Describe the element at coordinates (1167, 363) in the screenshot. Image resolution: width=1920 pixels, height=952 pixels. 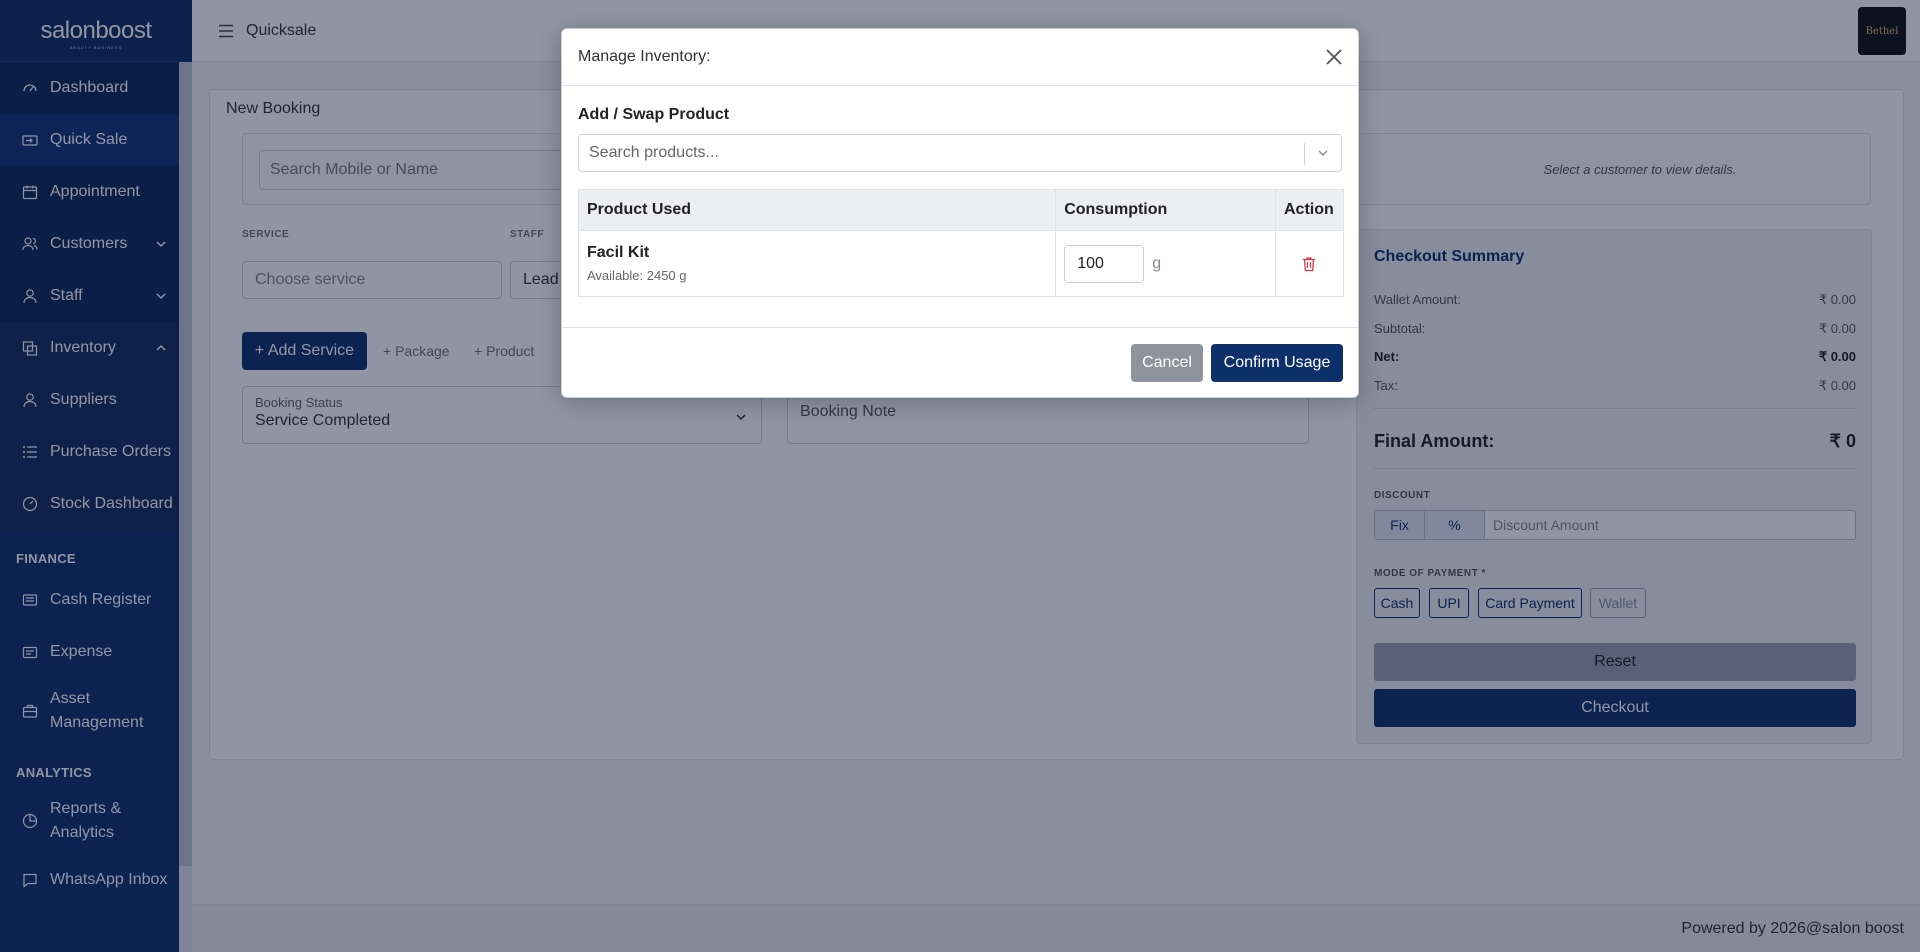
I see `cancel-button: Cancel` at that location.